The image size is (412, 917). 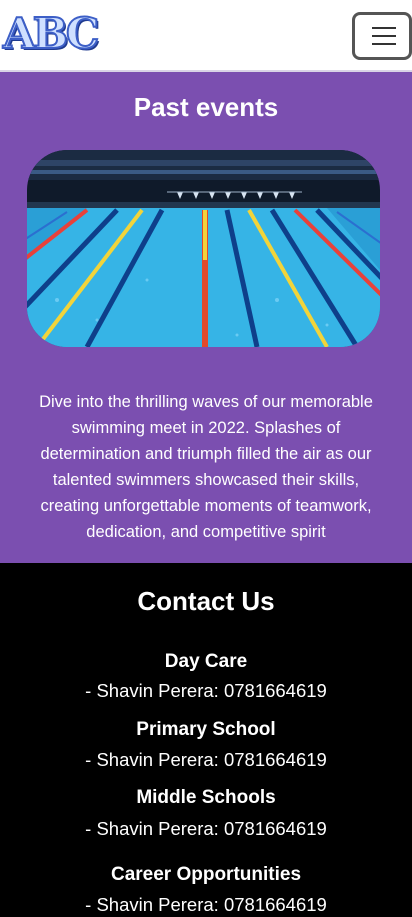 What do you see at coordinates (206, 661) in the screenshot?
I see `contact-heading: Day Care` at bounding box center [206, 661].